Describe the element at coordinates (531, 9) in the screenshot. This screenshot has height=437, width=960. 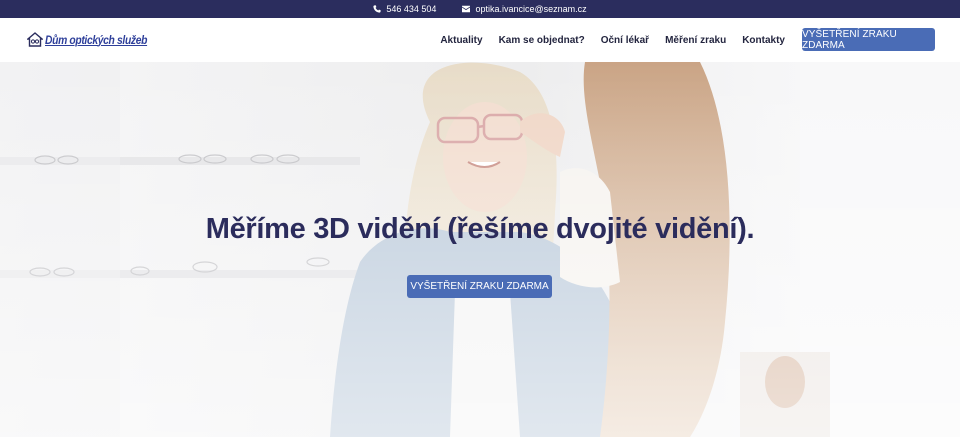
I see `email-address: optika.ivancice@seznam.cz` at that location.